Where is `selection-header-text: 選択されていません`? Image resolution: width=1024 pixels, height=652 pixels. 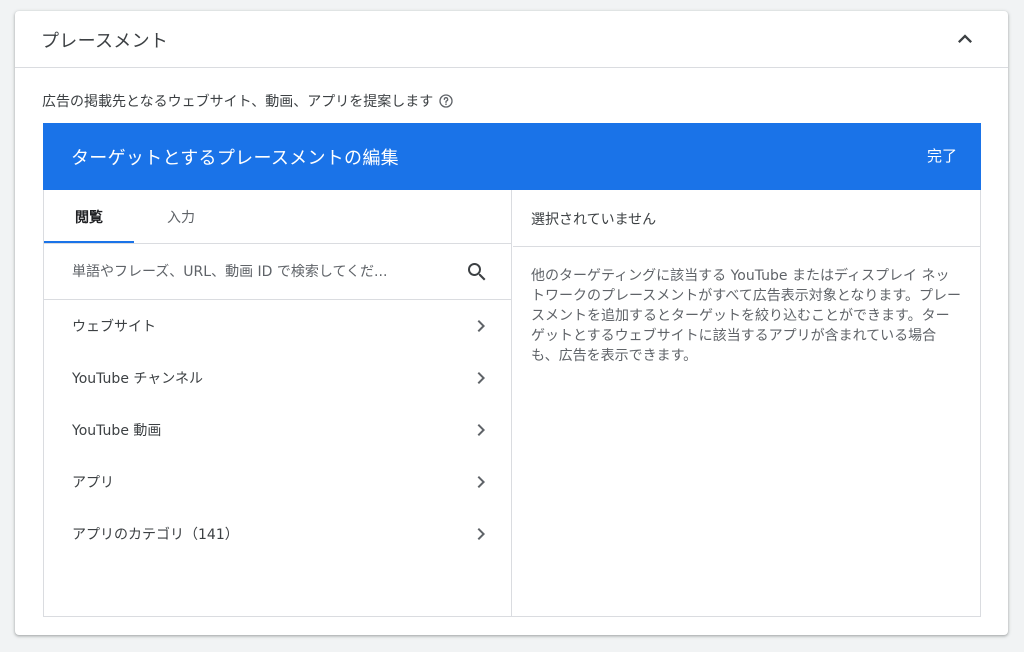
selection-header-text: 選択されていません is located at coordinates (594, 220).